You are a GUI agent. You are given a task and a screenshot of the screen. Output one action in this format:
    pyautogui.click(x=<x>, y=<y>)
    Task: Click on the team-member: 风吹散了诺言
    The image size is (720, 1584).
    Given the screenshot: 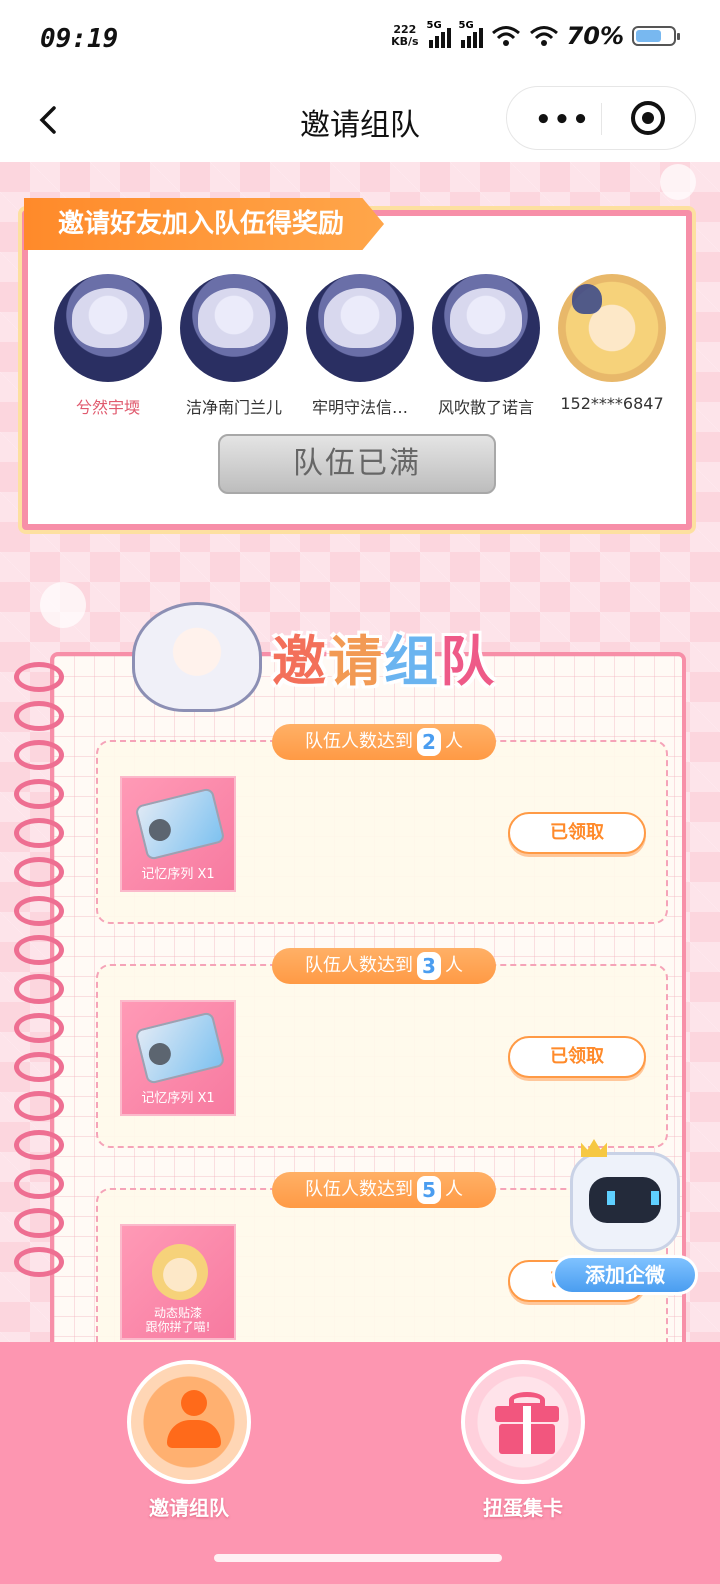 What is the action you would take?
    pyautogui.click(x=486, y=346)
    